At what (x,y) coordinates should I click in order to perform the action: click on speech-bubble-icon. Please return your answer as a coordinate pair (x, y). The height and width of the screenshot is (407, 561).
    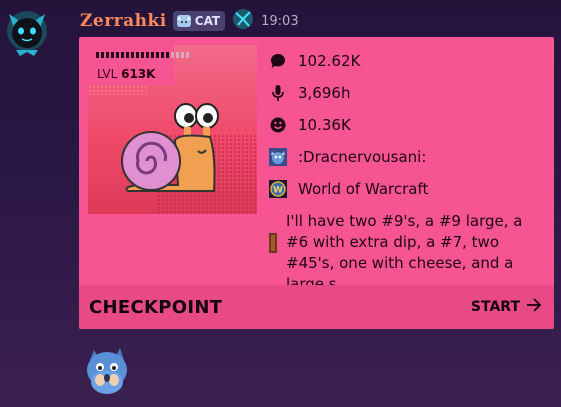
    Looking at the image, I should click on (278, 61).